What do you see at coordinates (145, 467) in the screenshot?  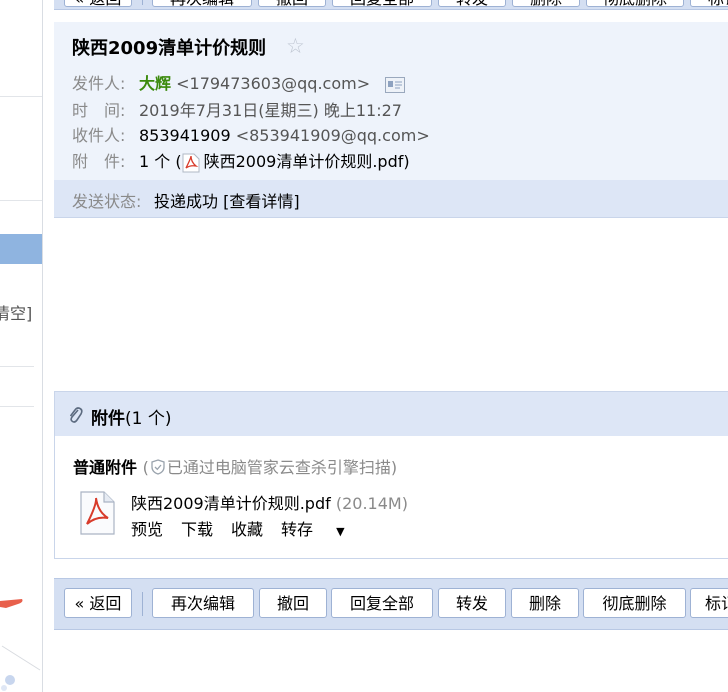 I see `scan-open: (` at bounding box center [145, 467].